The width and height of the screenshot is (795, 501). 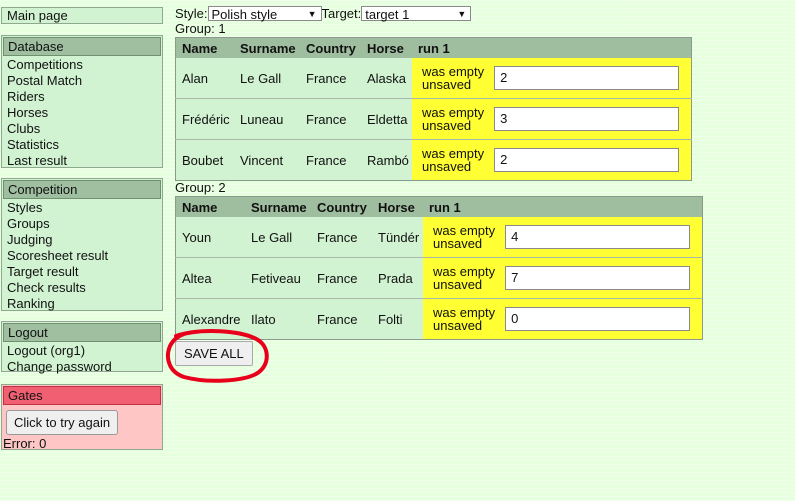 I want to click on target-select-value: target 1, so click(x=387, y=14).